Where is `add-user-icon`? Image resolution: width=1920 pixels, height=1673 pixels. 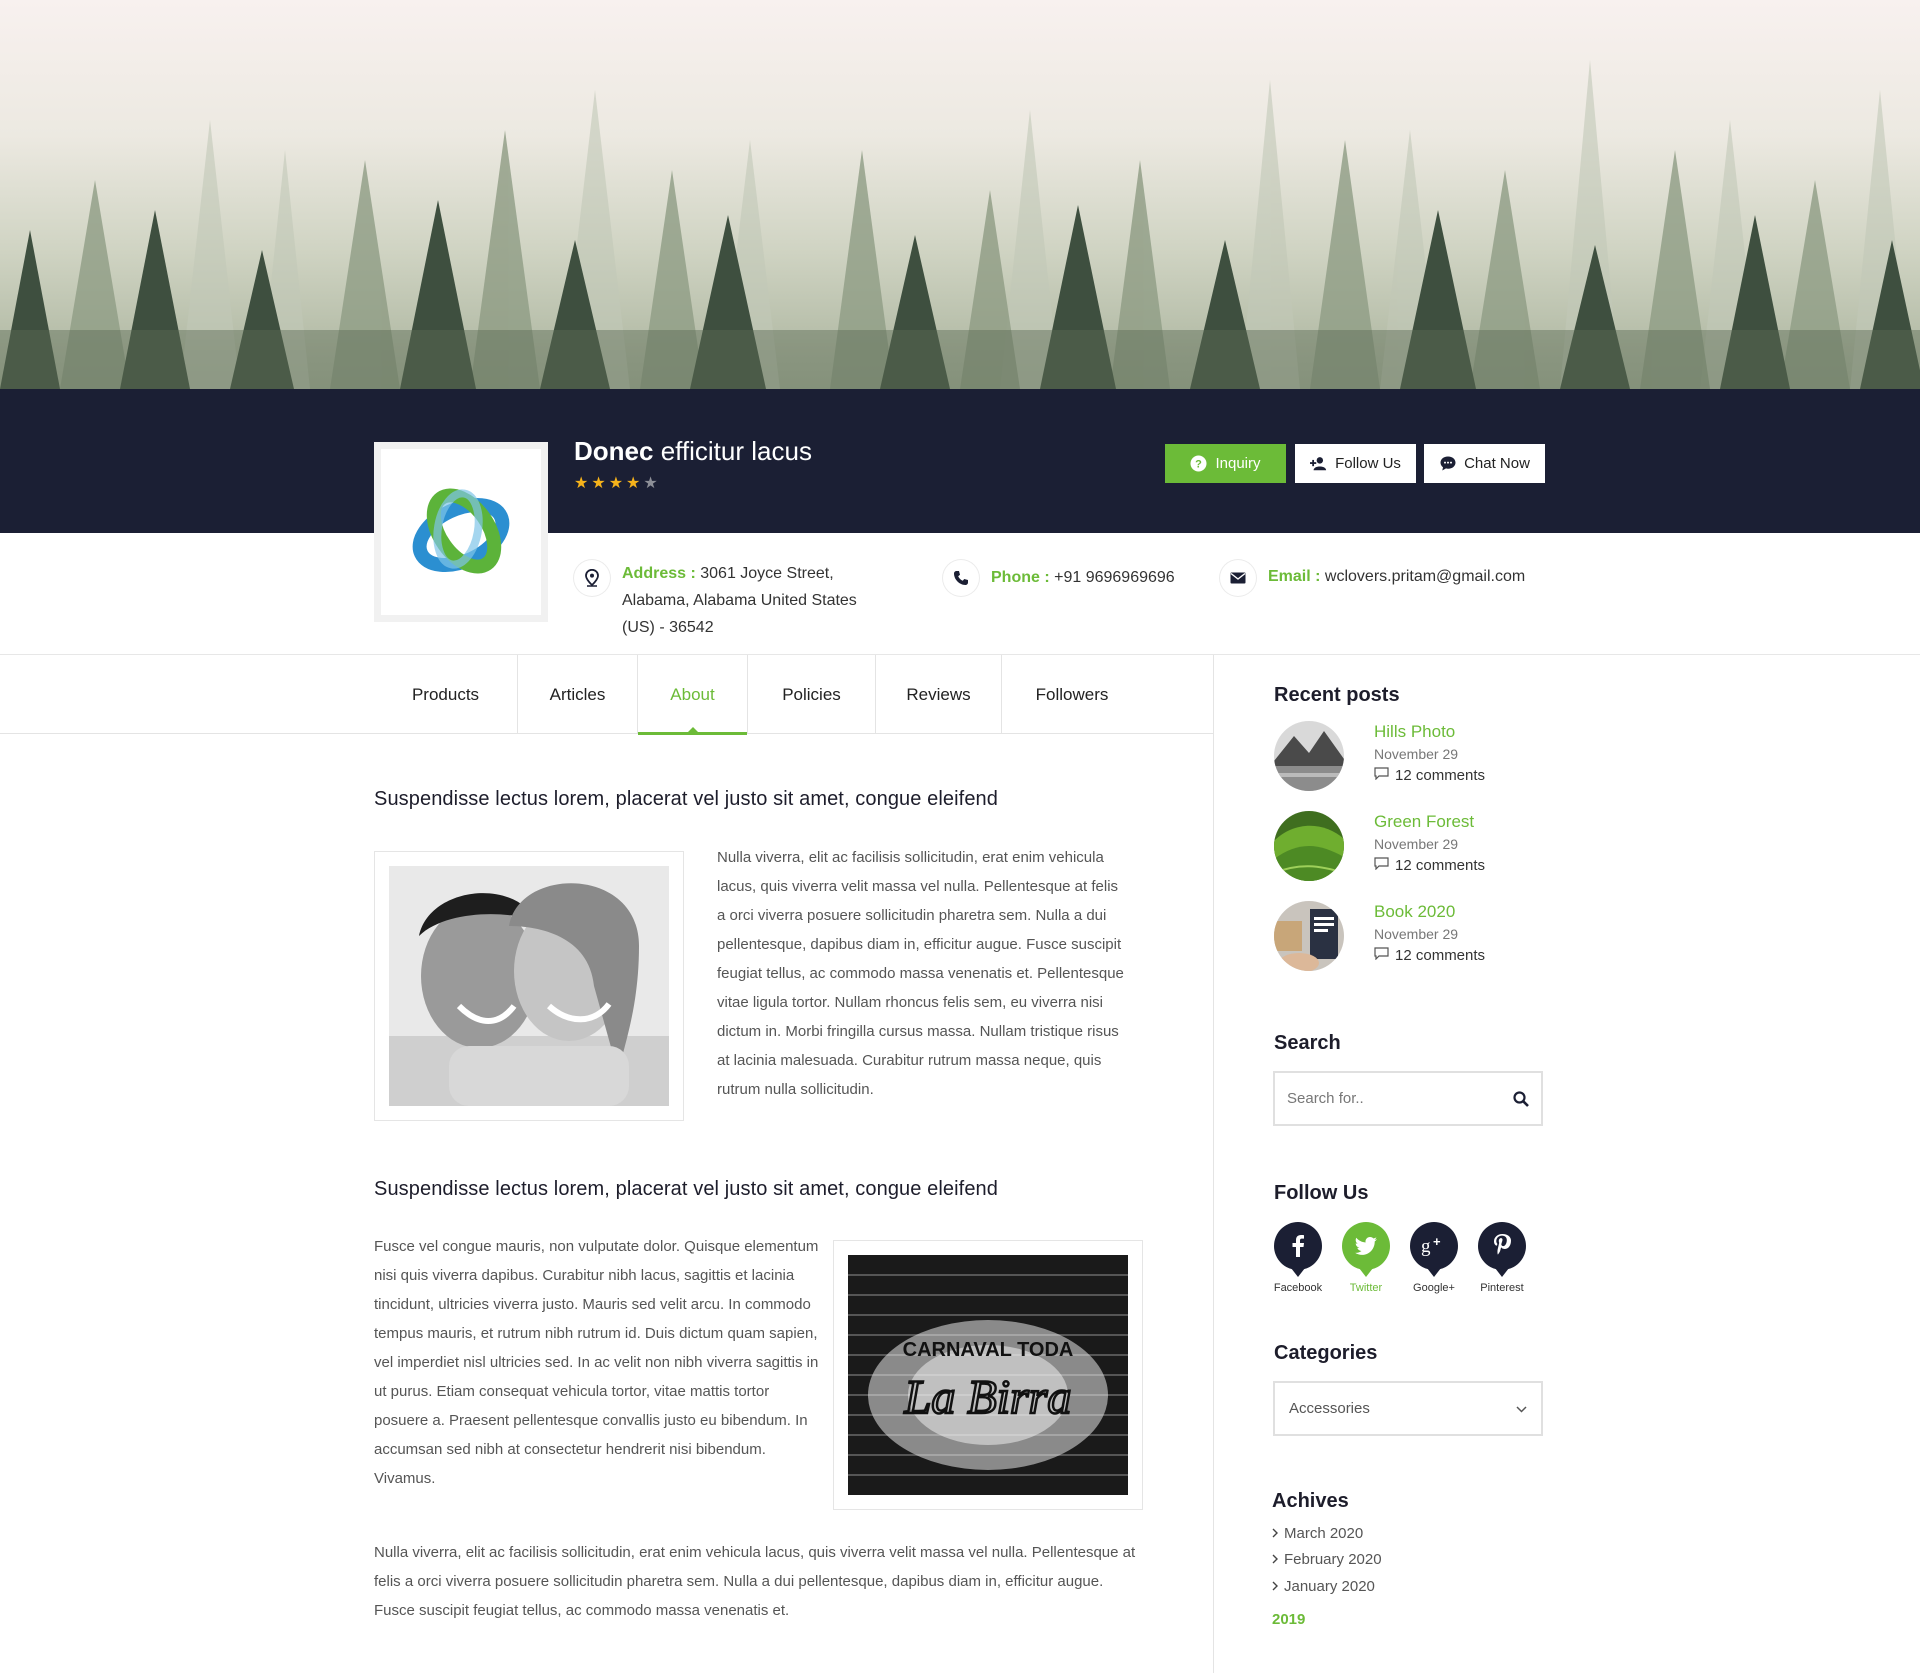
add-user-icon is located at coordinates (1318, 463).